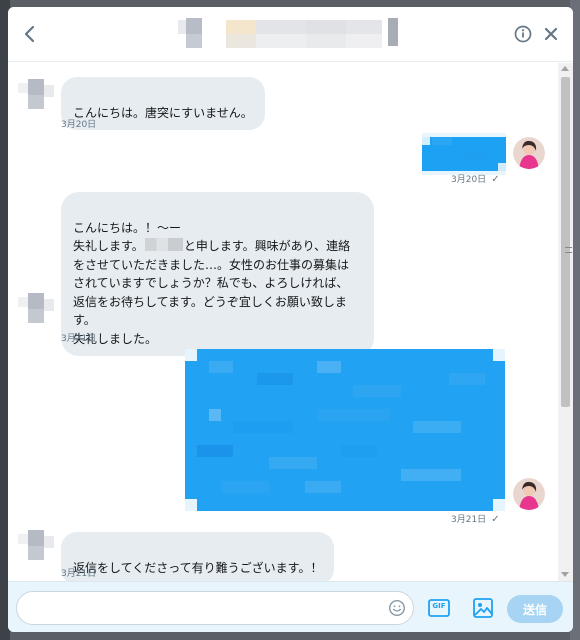  Describe the element at coordinates (565, 68) in the screenshot. I see `scroll-up-arrow-icon` at that location.